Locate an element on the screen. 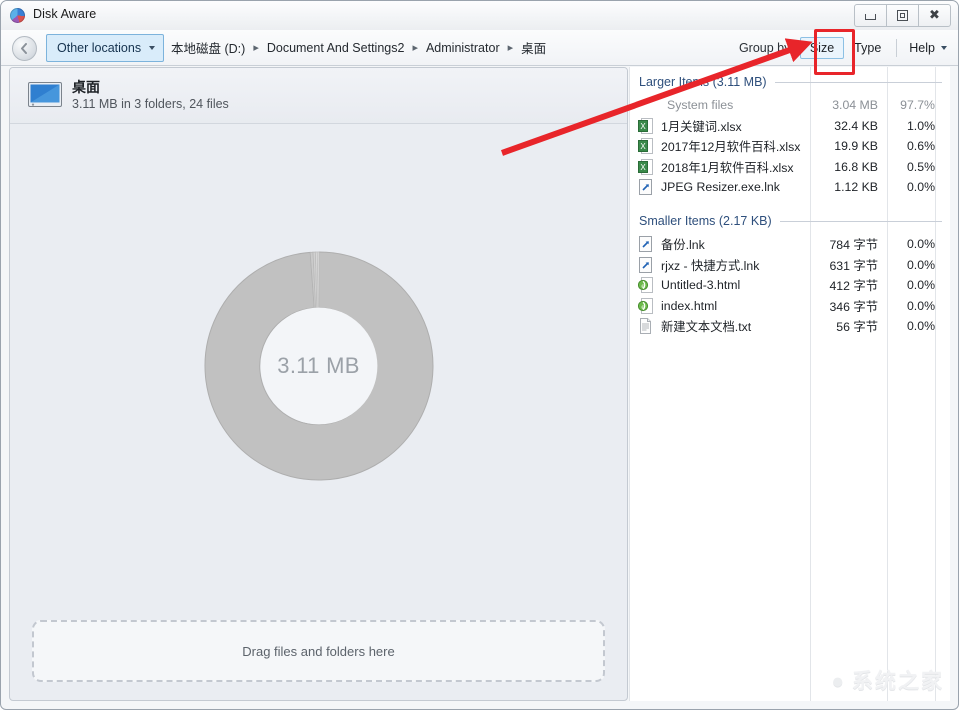 This screenshot has width=959, height=710. file-size: 3.04 MB is located at coordinates (855, 105).